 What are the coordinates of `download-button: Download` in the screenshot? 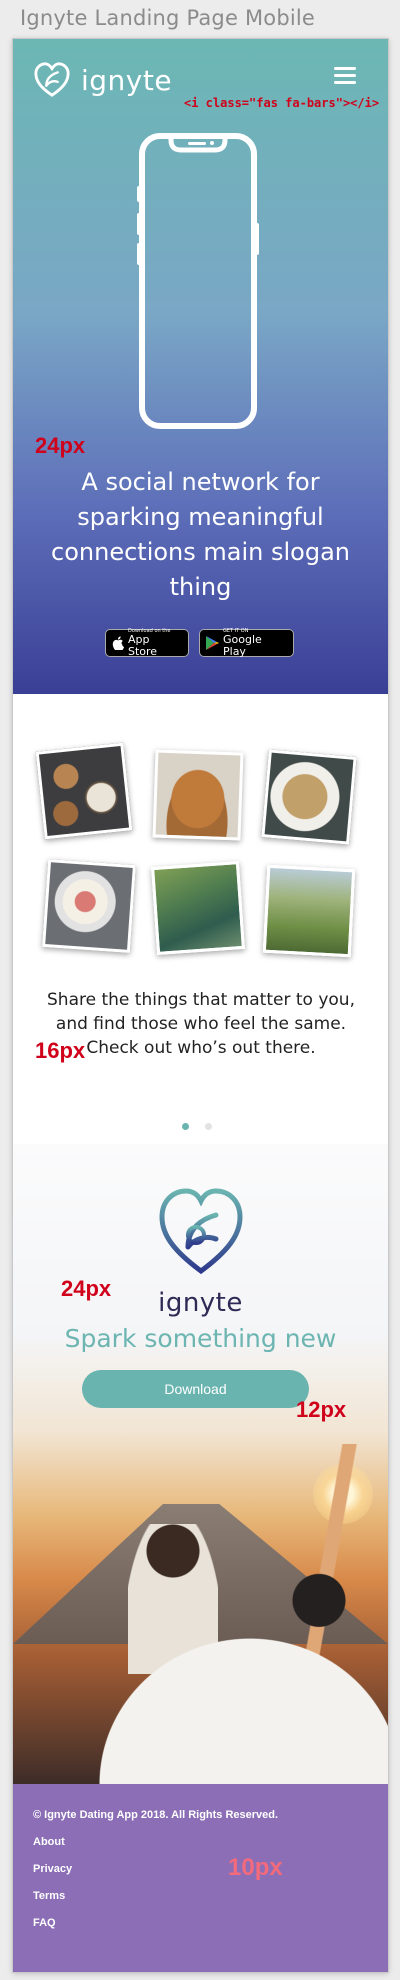 It's located at (195, 1389).